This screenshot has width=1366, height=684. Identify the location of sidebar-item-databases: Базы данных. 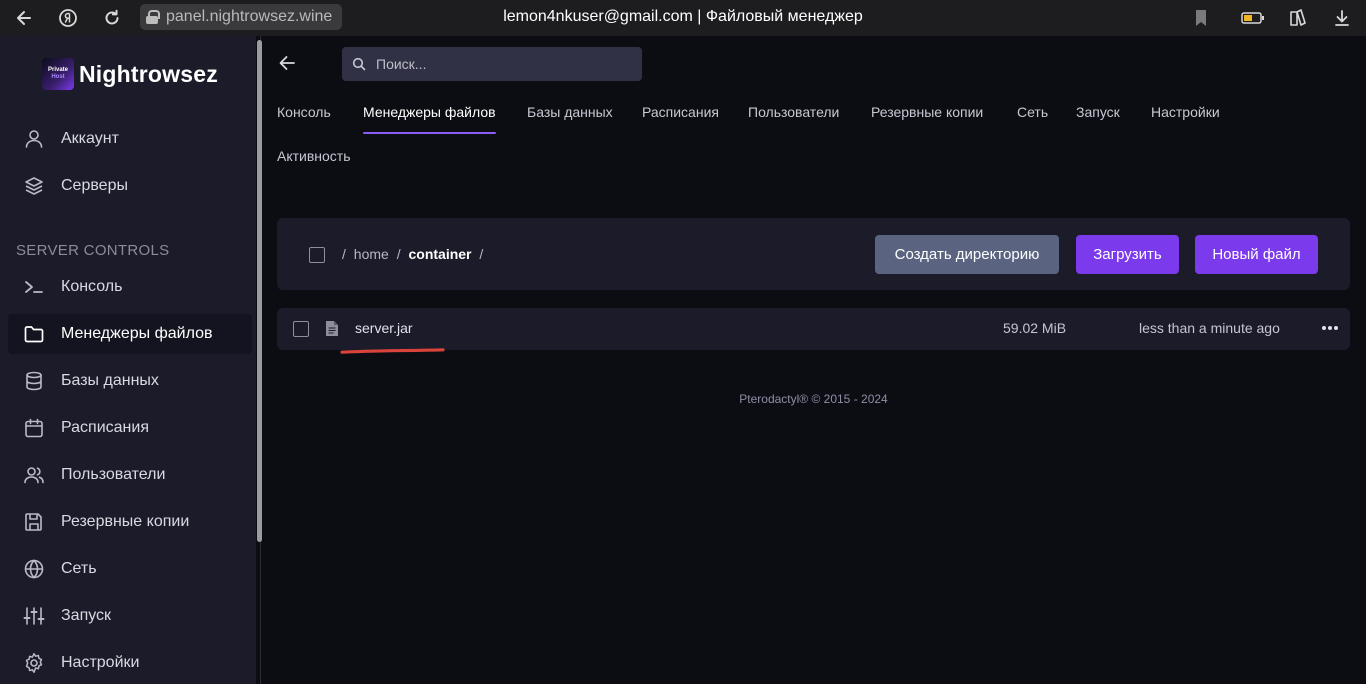
(130, 381).